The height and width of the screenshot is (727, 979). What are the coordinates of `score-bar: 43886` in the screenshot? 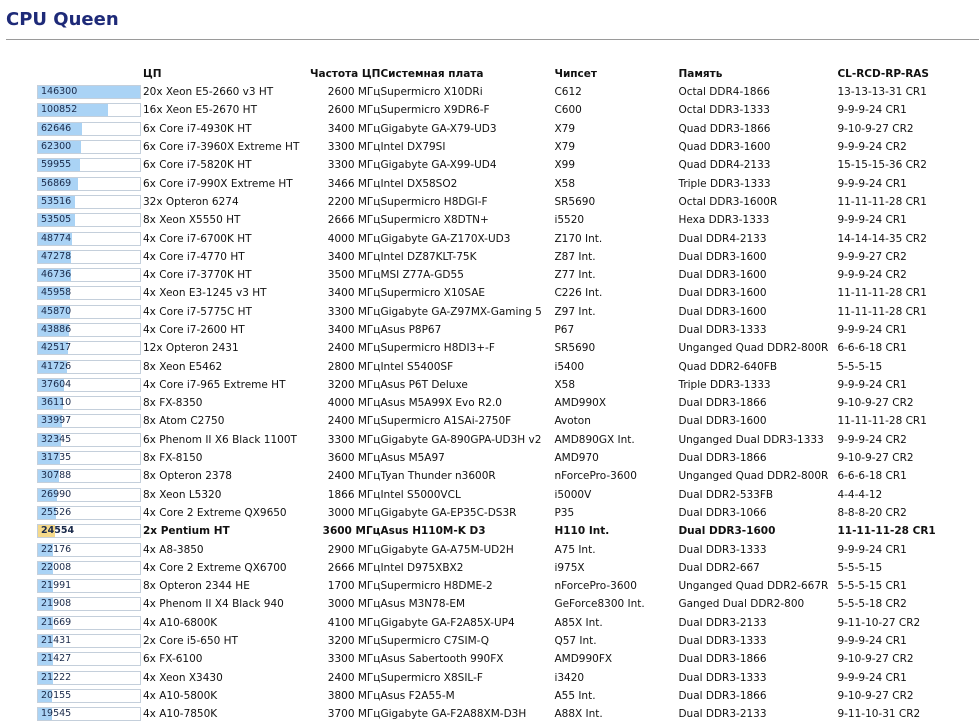 It's located at (89, 330).